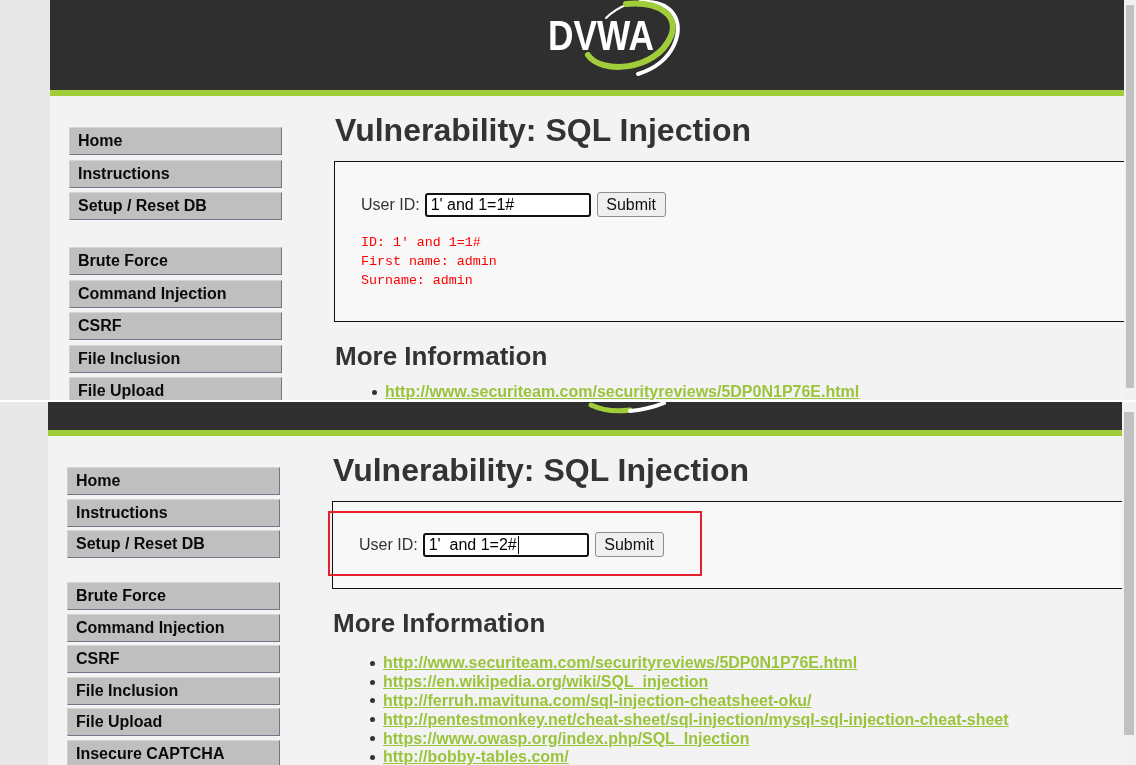 The height and width of the screenshot is (765, 1136). I want to click on input-field: 1' and 1=2#, so click(505, 544).